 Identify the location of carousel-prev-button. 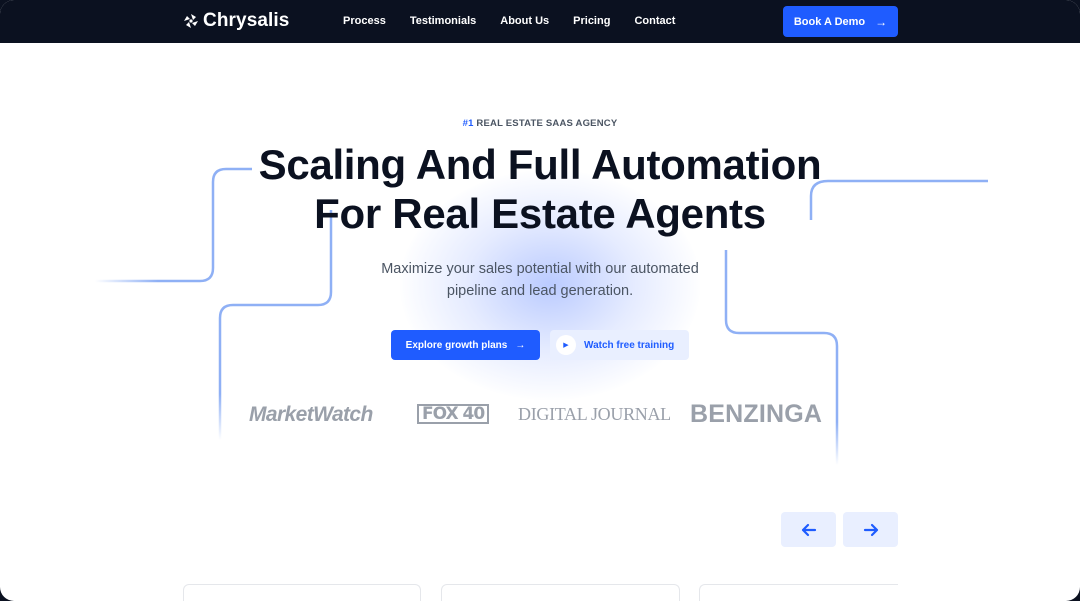
(808, 529).